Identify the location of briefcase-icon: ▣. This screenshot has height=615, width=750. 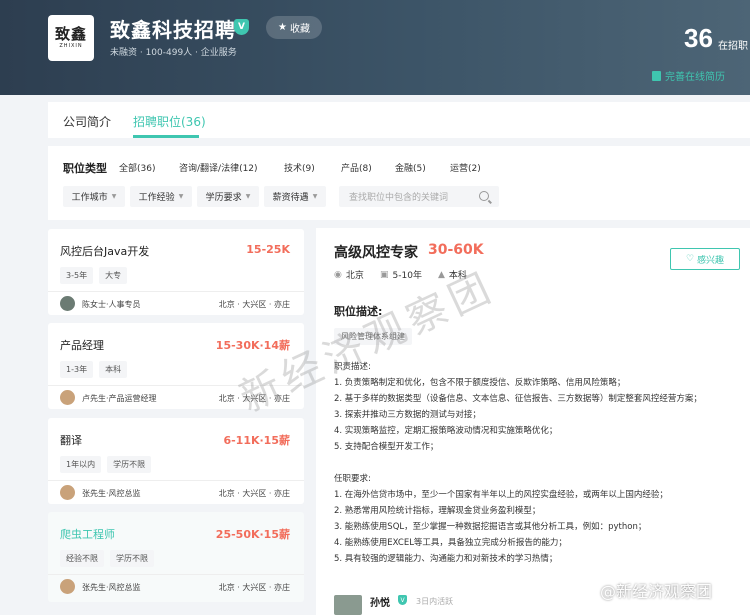
(384, 274).